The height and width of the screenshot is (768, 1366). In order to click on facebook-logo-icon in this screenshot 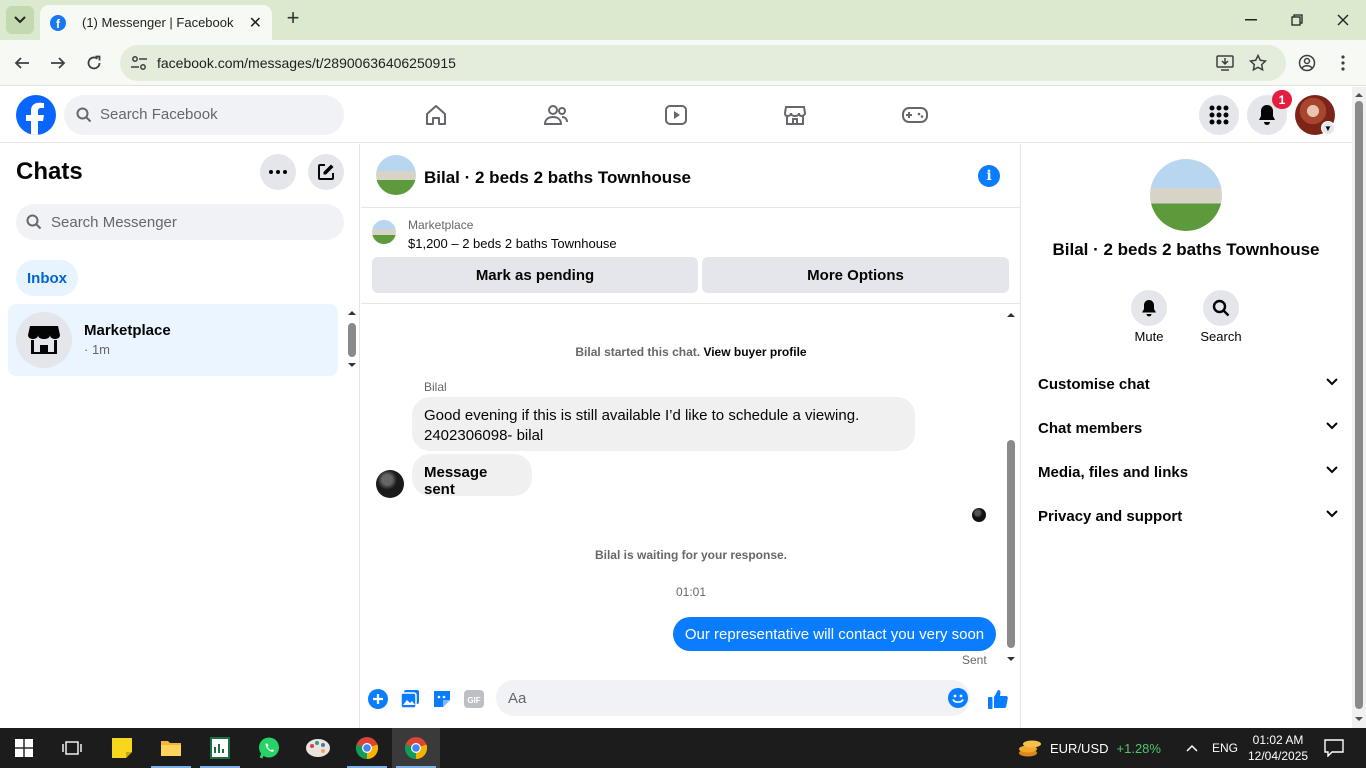, I will do `click(36, 115)`.